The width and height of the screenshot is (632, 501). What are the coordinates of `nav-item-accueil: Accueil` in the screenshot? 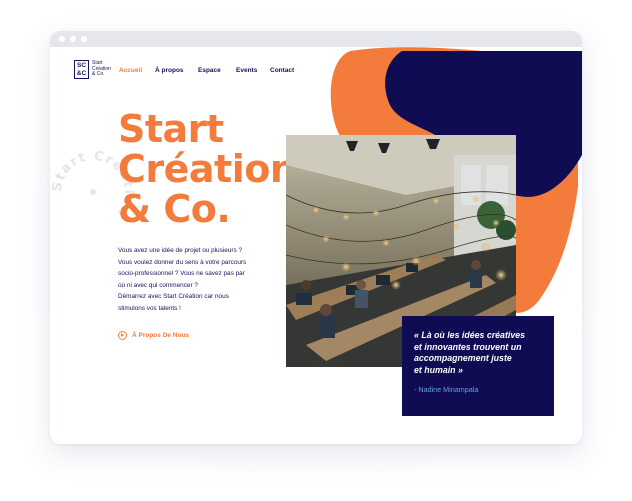 It's located at (130, 70).